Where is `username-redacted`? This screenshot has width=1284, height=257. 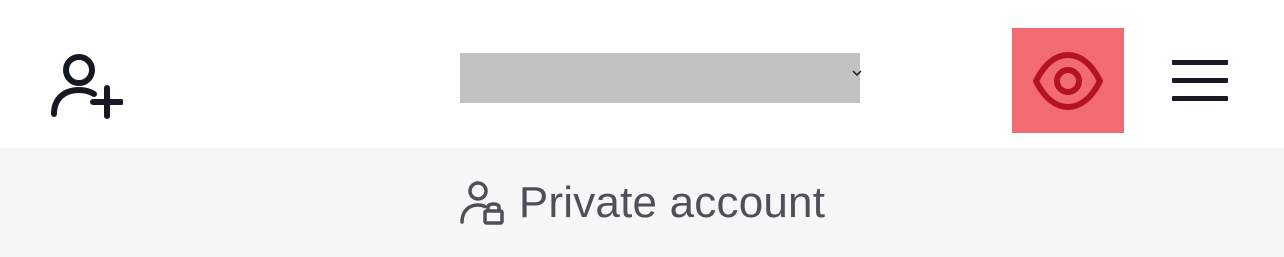
username-redacted is located at coordinates (660, 78).